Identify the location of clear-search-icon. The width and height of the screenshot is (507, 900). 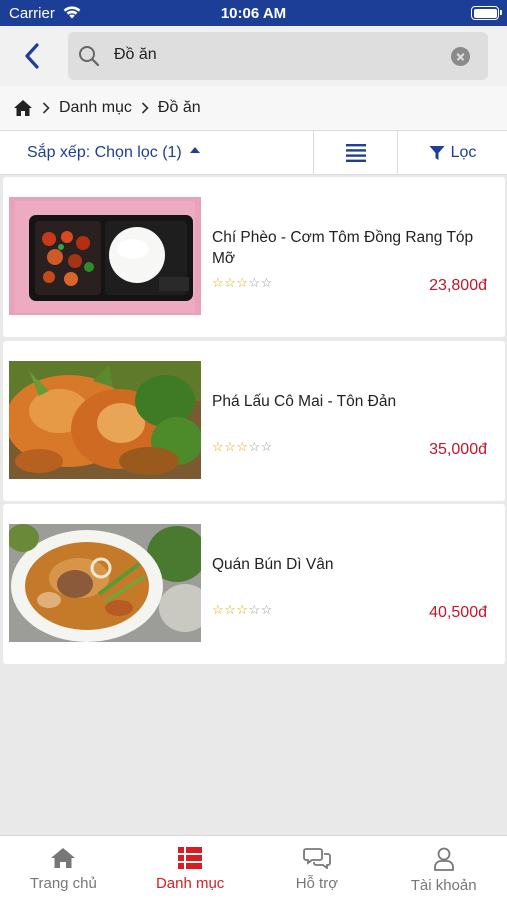
(460, 56).